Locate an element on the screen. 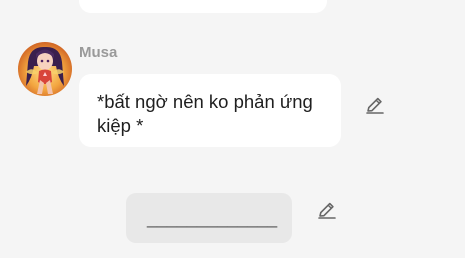 This screenshot has height=258, width=465. pending-input-bubble: _____________ is located at coordinates (209, 218).